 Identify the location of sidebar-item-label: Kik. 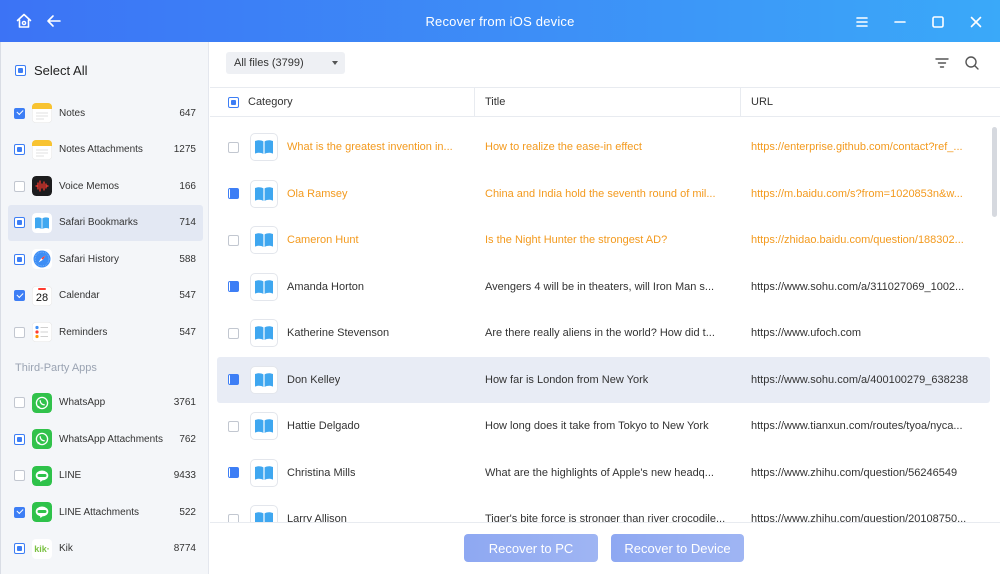
(66, 549).